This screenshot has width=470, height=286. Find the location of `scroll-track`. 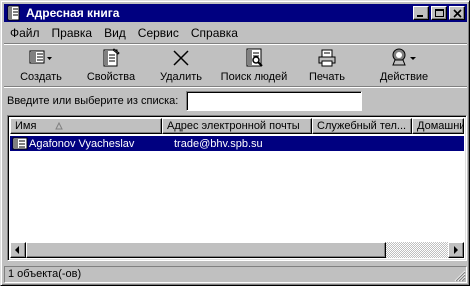

scroll-track is located at coordinates (237, 250).